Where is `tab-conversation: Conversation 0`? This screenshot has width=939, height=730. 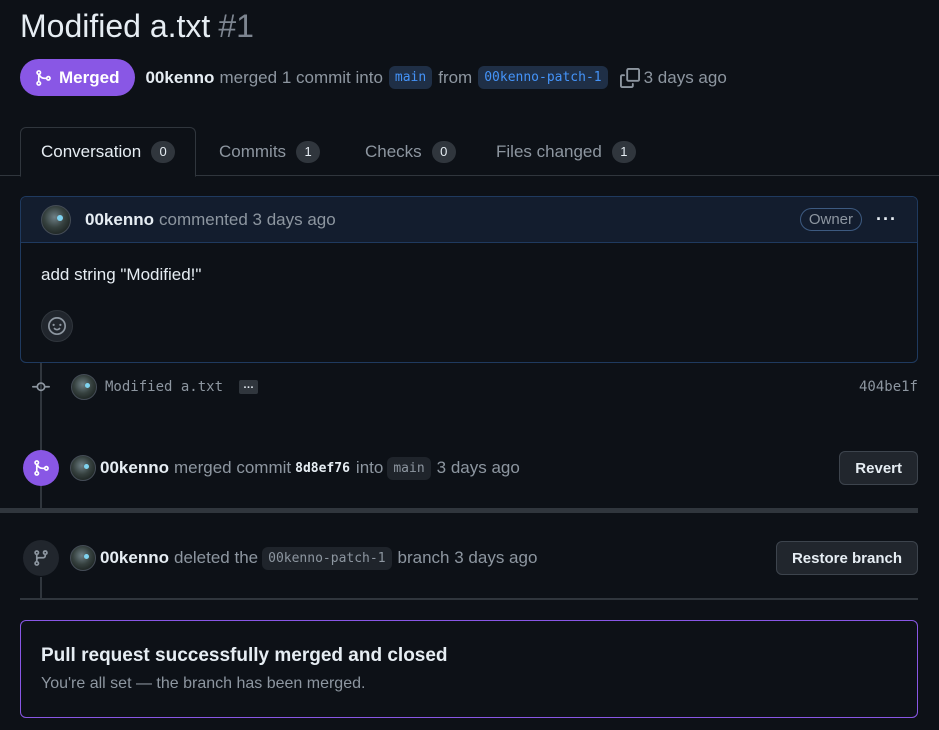 tab-conversation: Conversation 0 is located at coordinates (108, 152).